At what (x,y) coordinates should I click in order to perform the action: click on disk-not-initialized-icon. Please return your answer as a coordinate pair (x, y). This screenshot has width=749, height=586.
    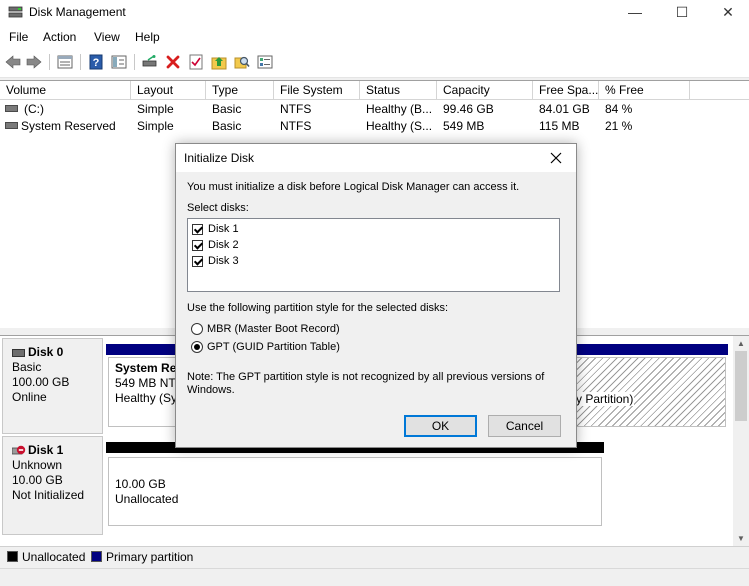
    Looking at the image, I should click on (18, 451).